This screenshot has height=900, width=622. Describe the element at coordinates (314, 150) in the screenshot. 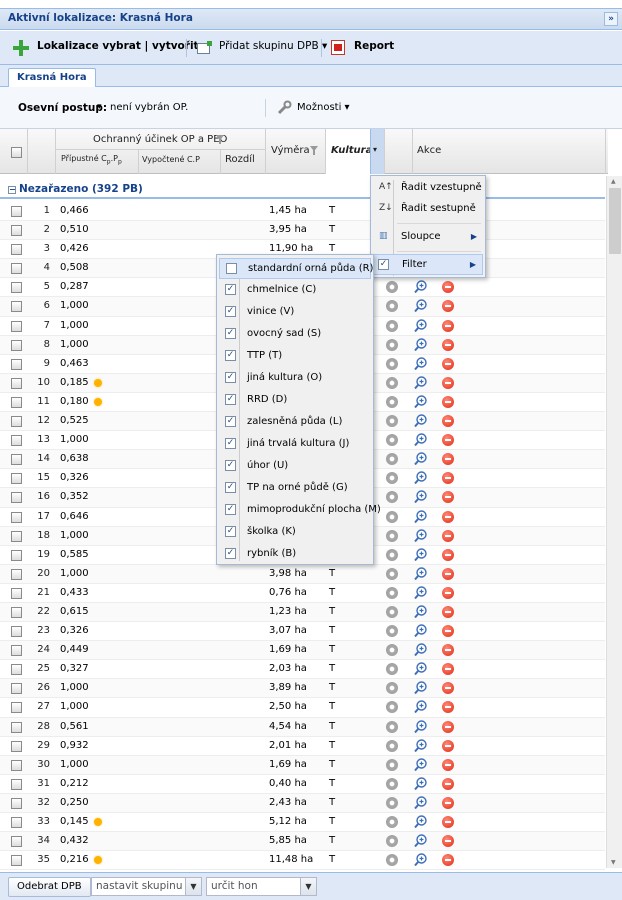

I see `area-filter-icon` at that location.